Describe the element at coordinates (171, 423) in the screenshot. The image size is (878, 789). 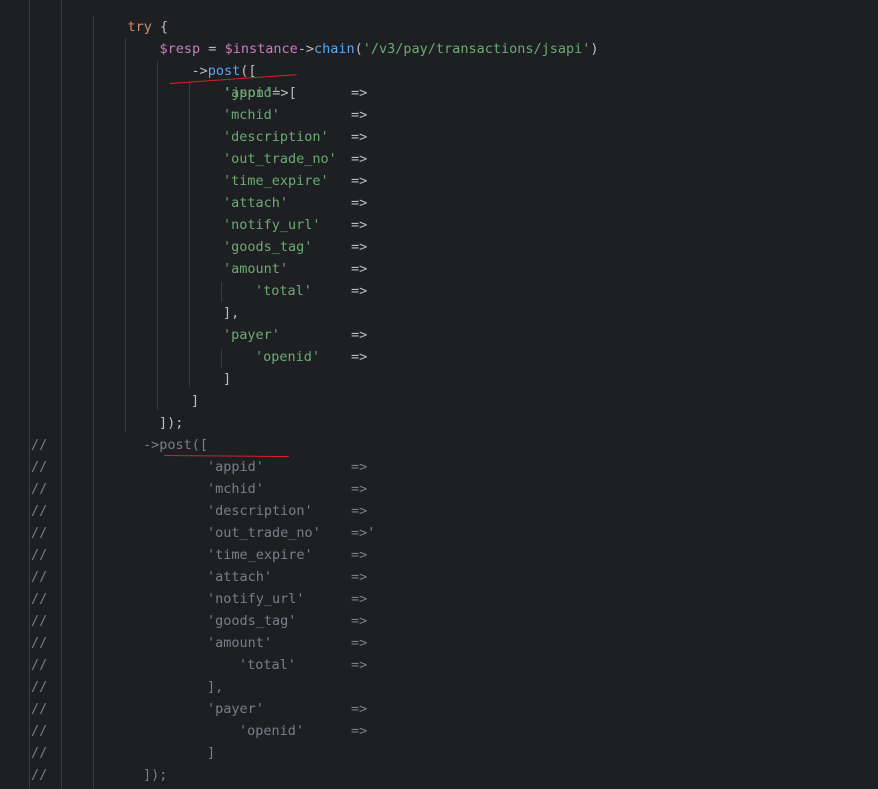
I see `code-line: ]);` at that location.